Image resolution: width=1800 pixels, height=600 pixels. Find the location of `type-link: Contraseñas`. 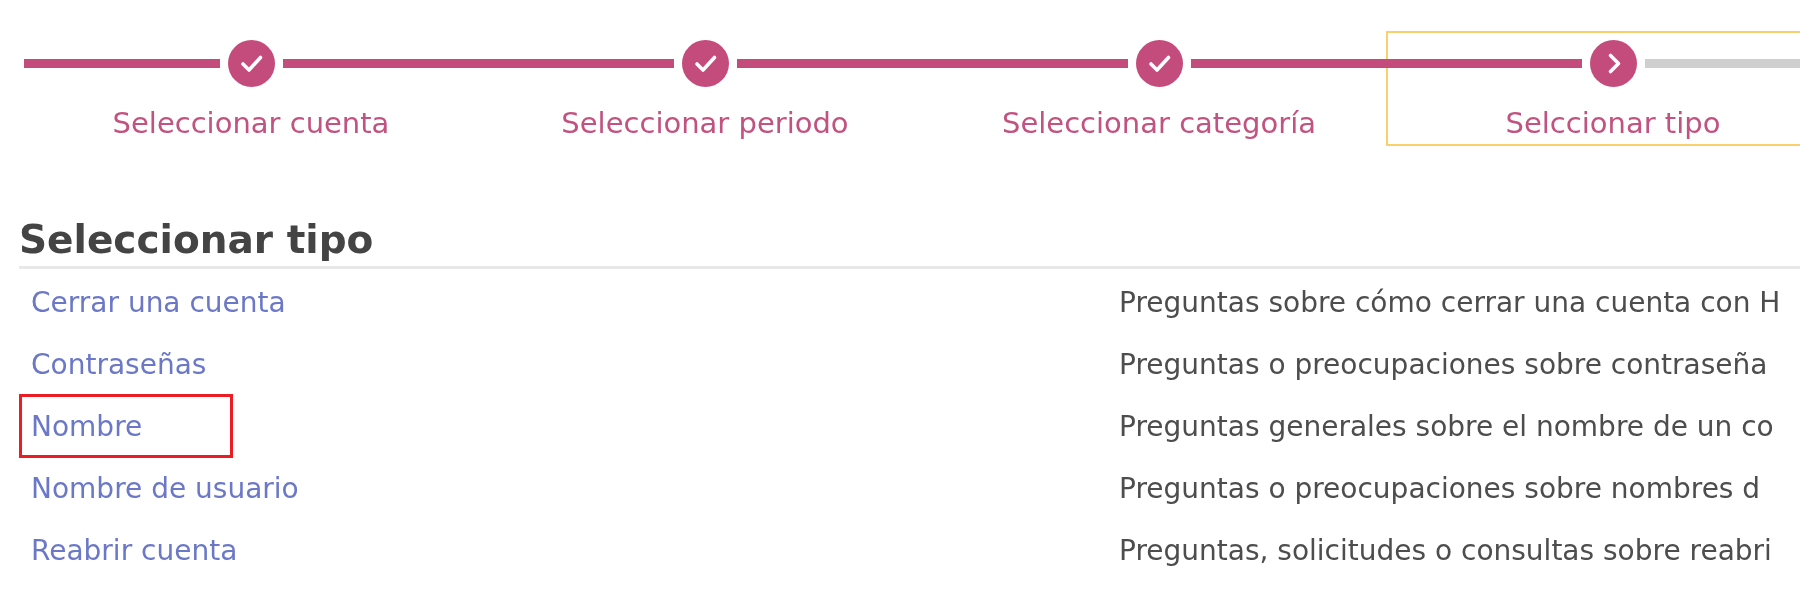

type-link: Contraseñas is located at coordinates (119, 364).